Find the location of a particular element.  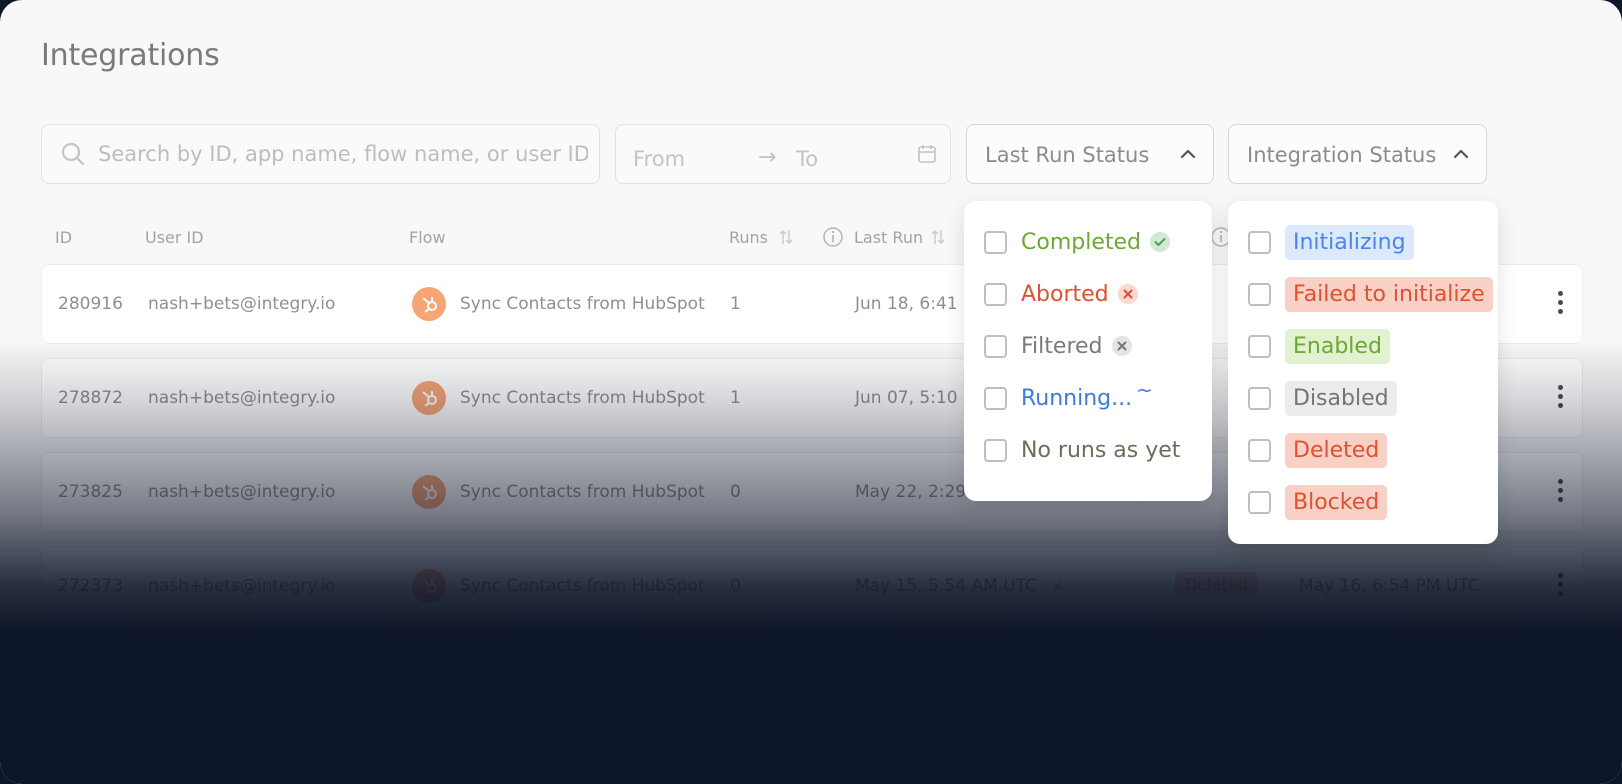

option-label: Disabled is located at coordinates (1341, 398).